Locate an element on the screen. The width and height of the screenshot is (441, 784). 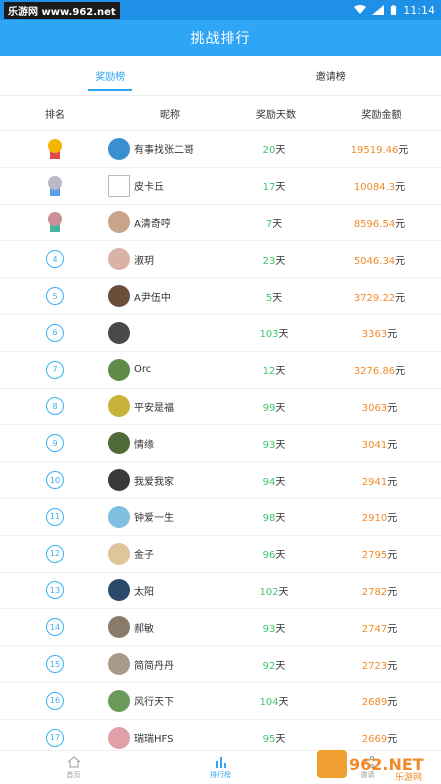
reward-days: 92天 is located at coordinates (274, 664).